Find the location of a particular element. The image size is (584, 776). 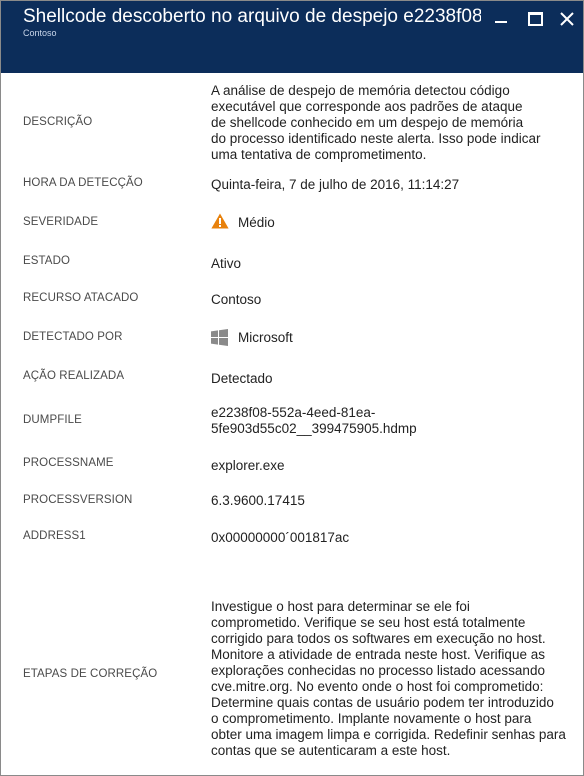

field-label-acao: AÇÃO REALIZADA is located at coordinates (74, 376).